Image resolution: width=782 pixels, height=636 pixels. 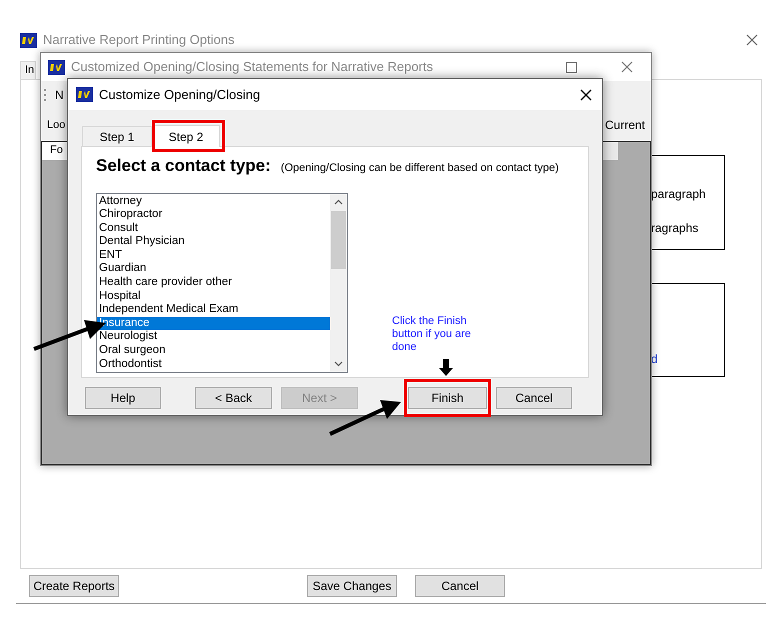 I want to click on toolbar-grip-icon, so click(x=45, y=95).